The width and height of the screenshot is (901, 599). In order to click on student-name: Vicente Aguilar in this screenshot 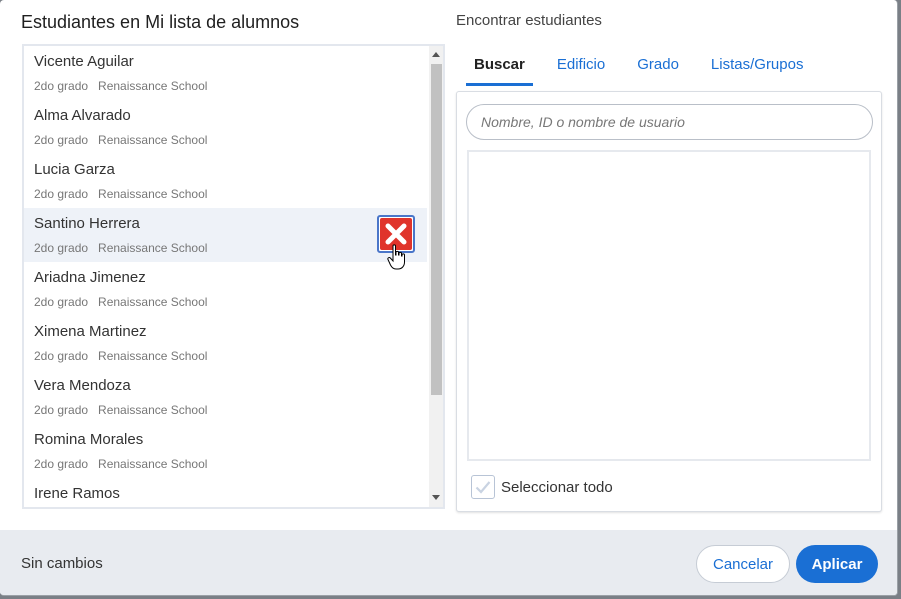, I will do `click(84, 61)`.